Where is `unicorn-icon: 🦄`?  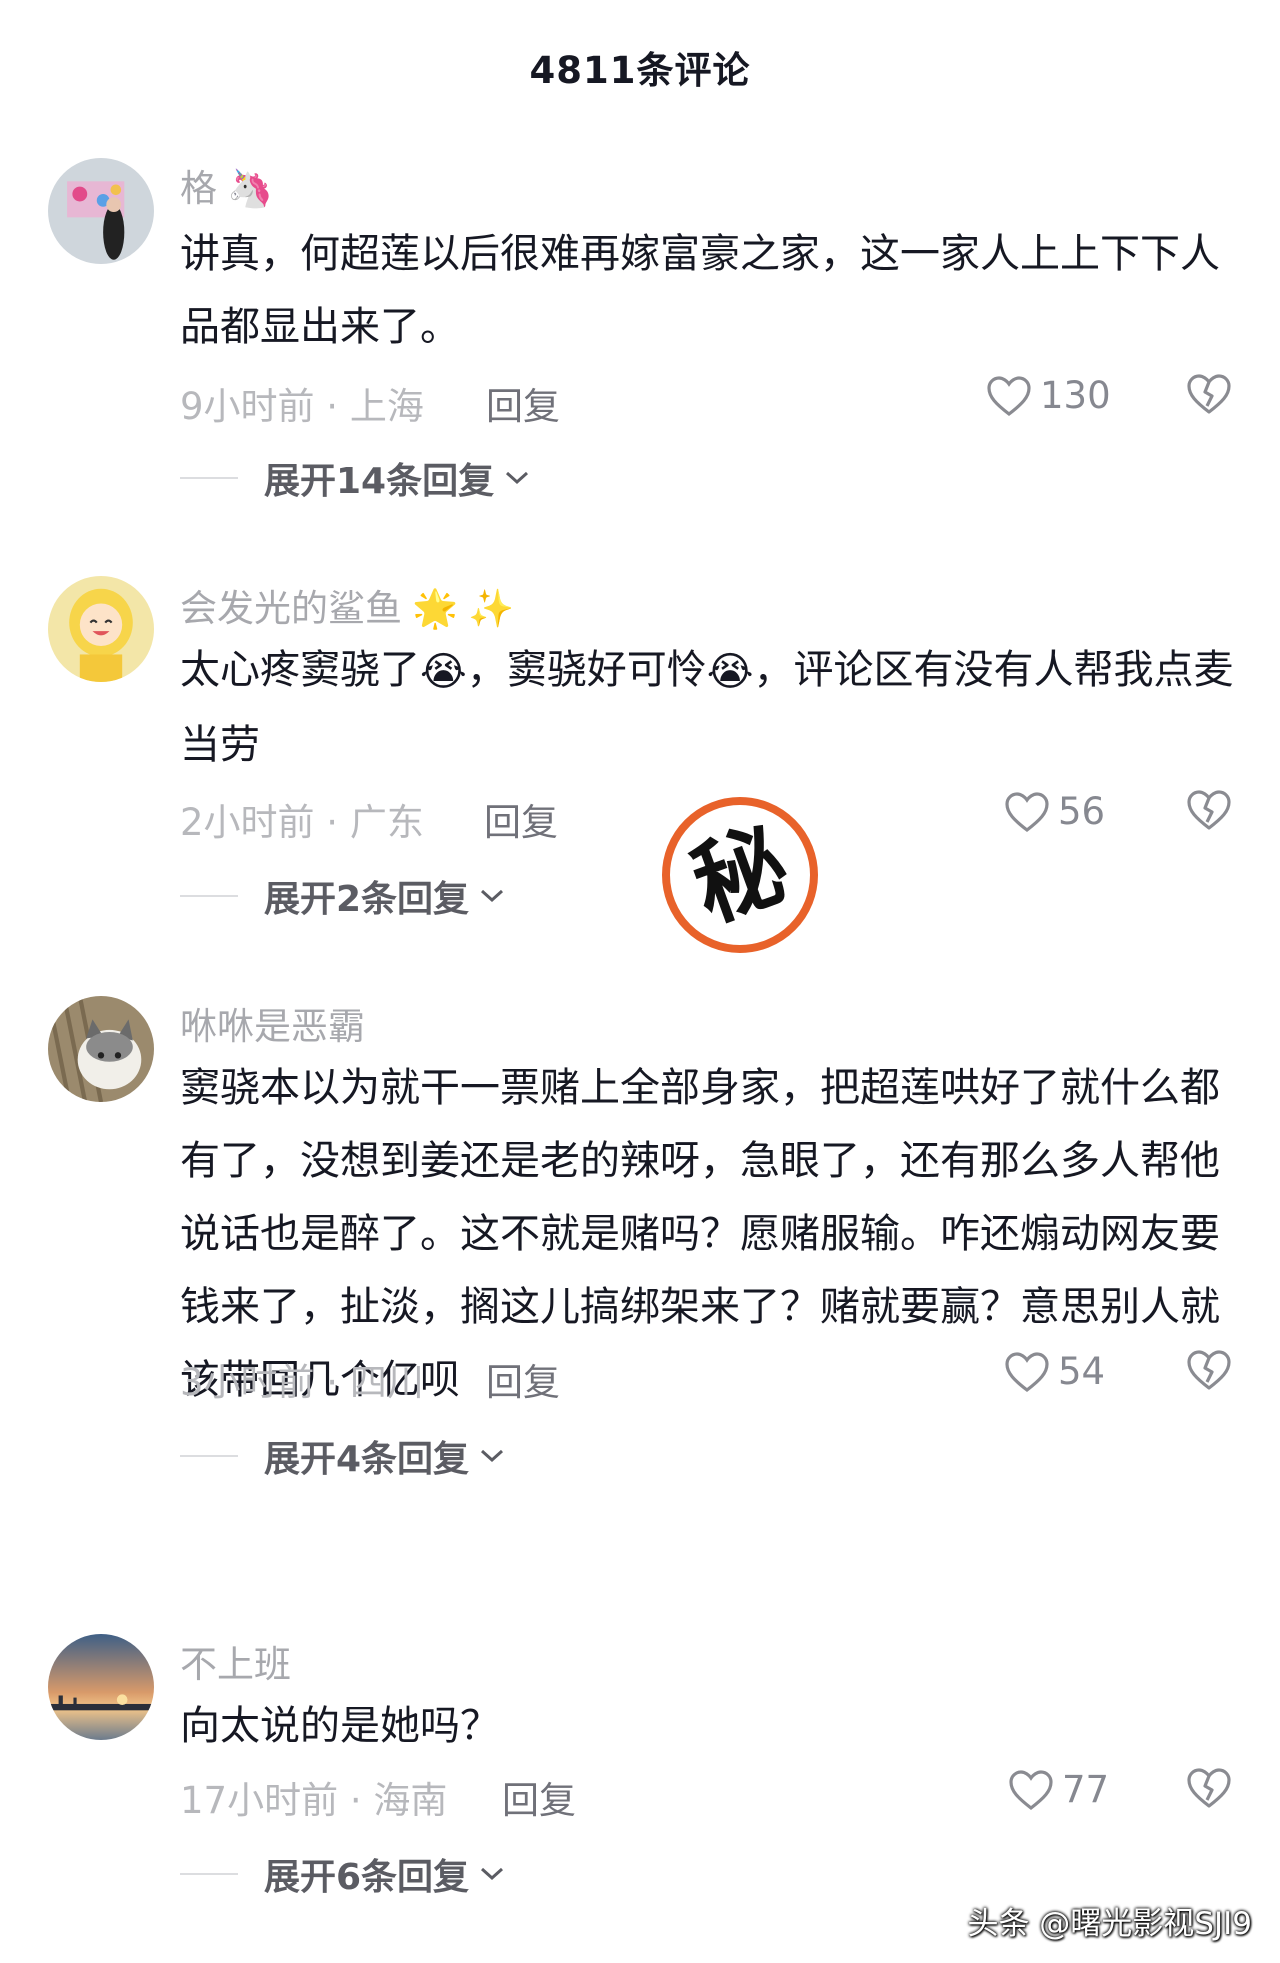
unicorn-icon: 🦄 is located at coordinates (250, 188).